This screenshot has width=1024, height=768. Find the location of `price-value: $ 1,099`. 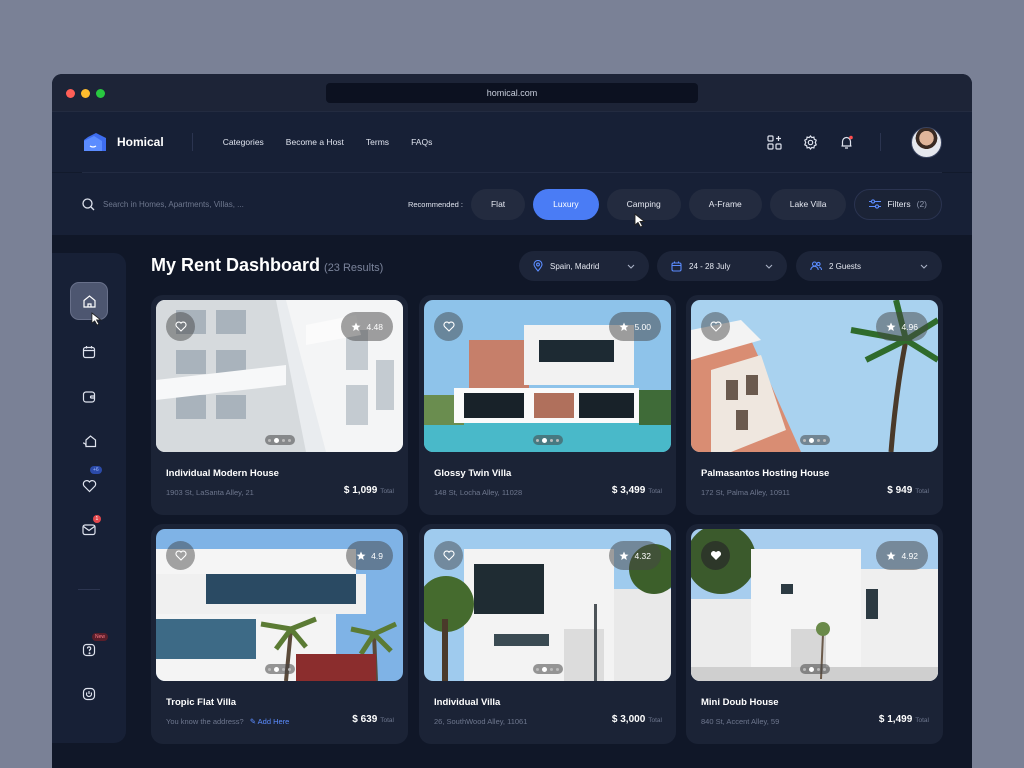

price-value: $ 1,099 is located at coordinates (360, 490).